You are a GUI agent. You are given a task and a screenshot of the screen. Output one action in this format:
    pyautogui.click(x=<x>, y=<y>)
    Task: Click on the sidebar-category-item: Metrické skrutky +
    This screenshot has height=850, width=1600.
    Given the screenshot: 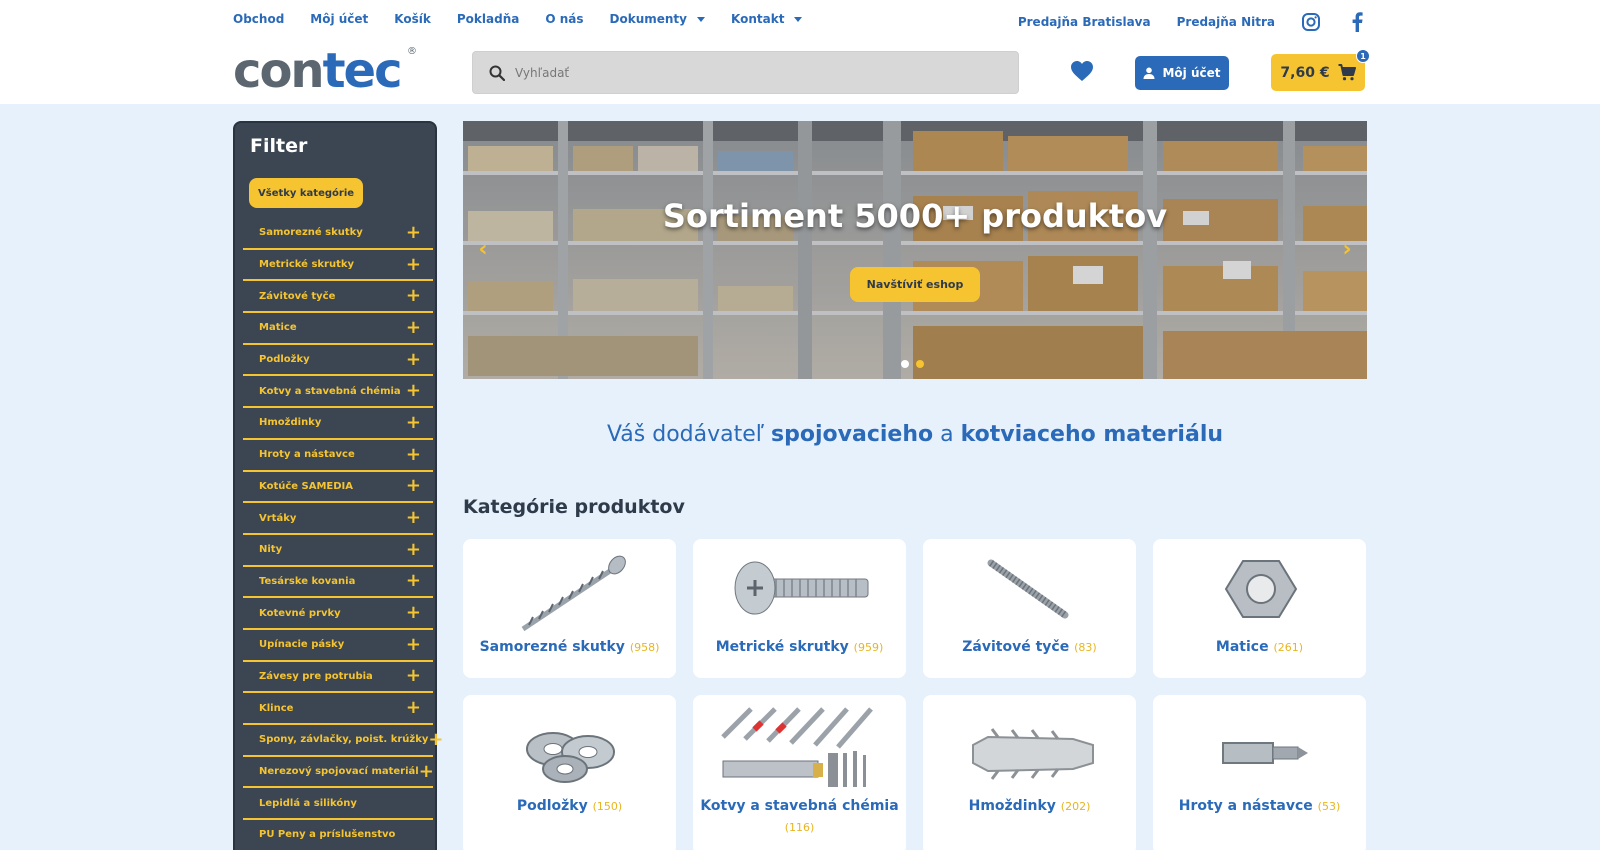 What is the action you would take?
    pyautogui.click(x=338, y=266)
    